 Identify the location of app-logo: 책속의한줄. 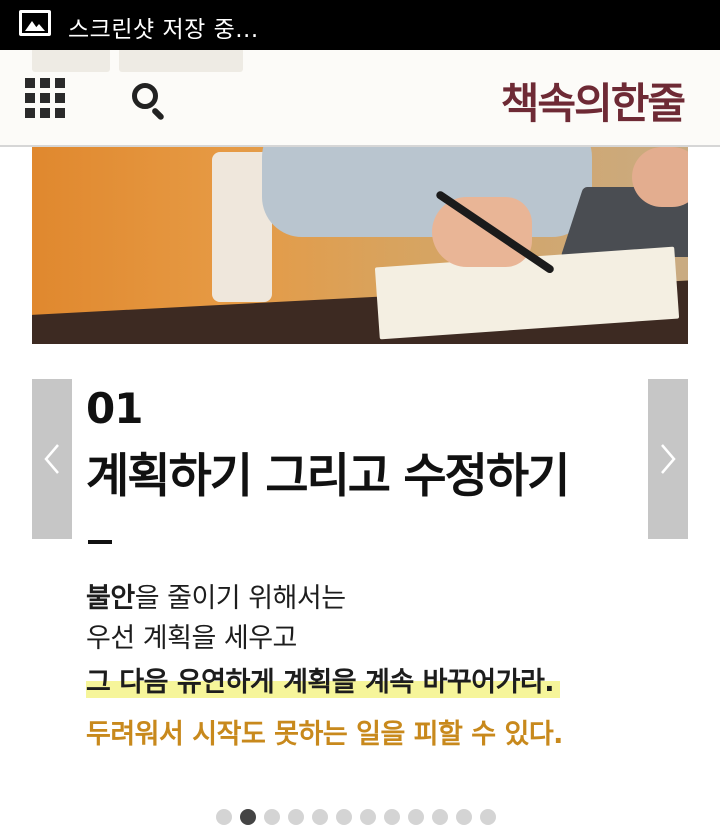
(593, 100).